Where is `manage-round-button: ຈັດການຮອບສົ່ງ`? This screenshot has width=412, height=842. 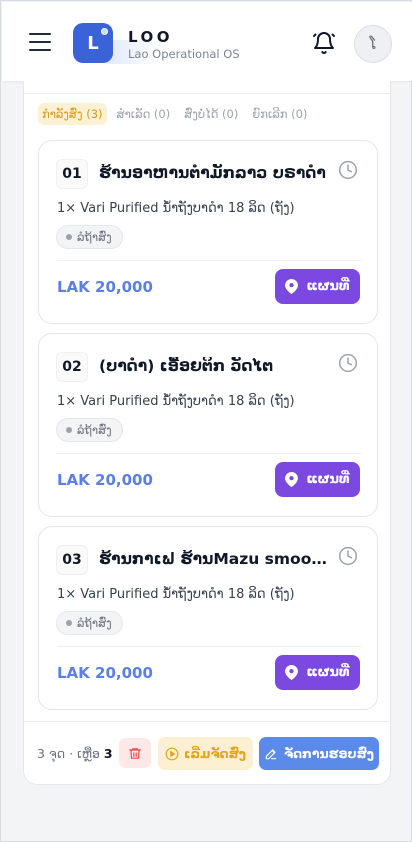 manage-round-button: ຈັດການຮອບສົ່ງ is located at coordinates (319, 753).